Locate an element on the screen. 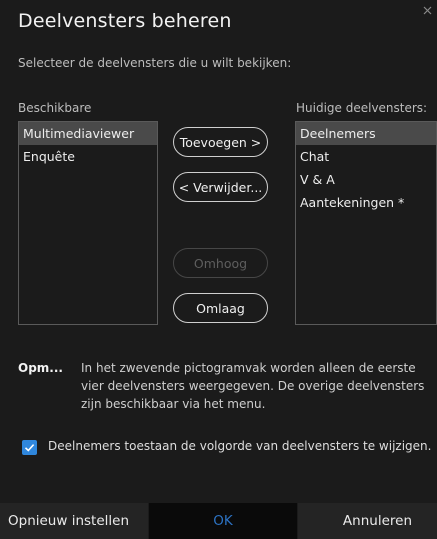  list-item: Enquête is located at coordinates (88, 156).